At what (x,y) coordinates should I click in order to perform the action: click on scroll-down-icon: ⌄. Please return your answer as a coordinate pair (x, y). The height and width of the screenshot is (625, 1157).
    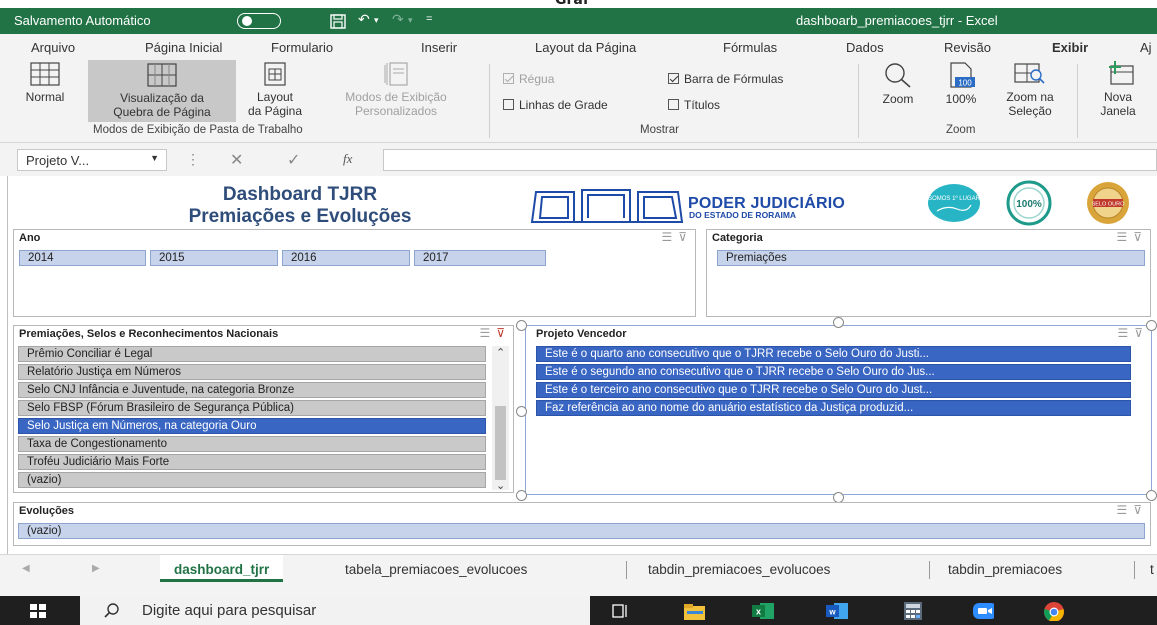
    Looking at the image, I should click on (500, 485).